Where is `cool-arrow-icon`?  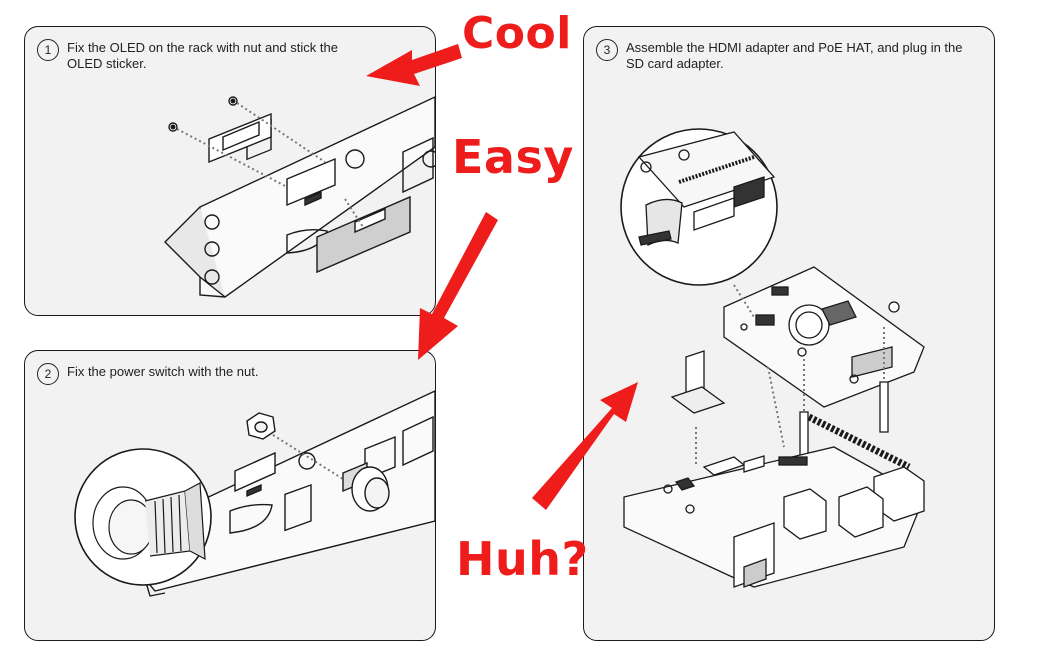 cool-arrow-icon is located at coordinates (414, 65).